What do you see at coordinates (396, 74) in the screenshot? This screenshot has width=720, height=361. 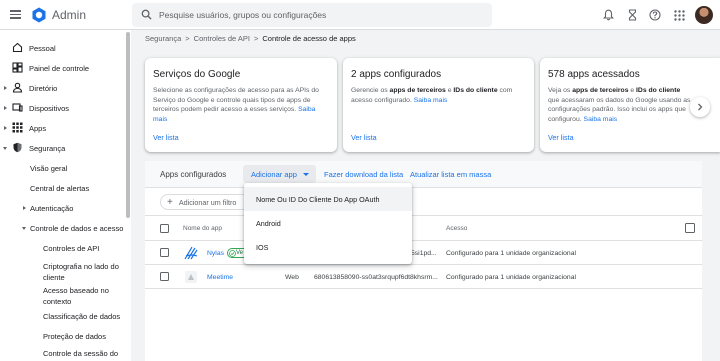 I see `card-title: 2 apps configurados` at bounding box center [396, 74].